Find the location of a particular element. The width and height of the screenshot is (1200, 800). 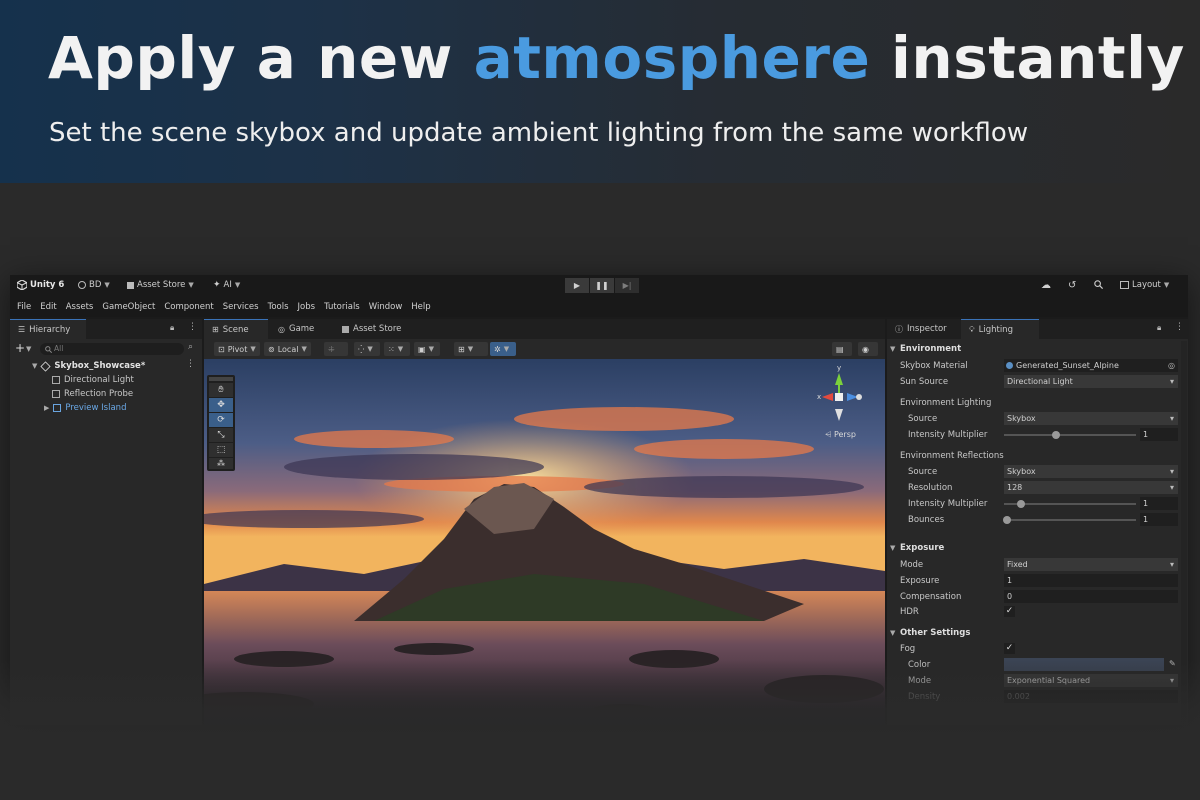

camera-settings-button: ◉ is located at coordinates (868, 349).